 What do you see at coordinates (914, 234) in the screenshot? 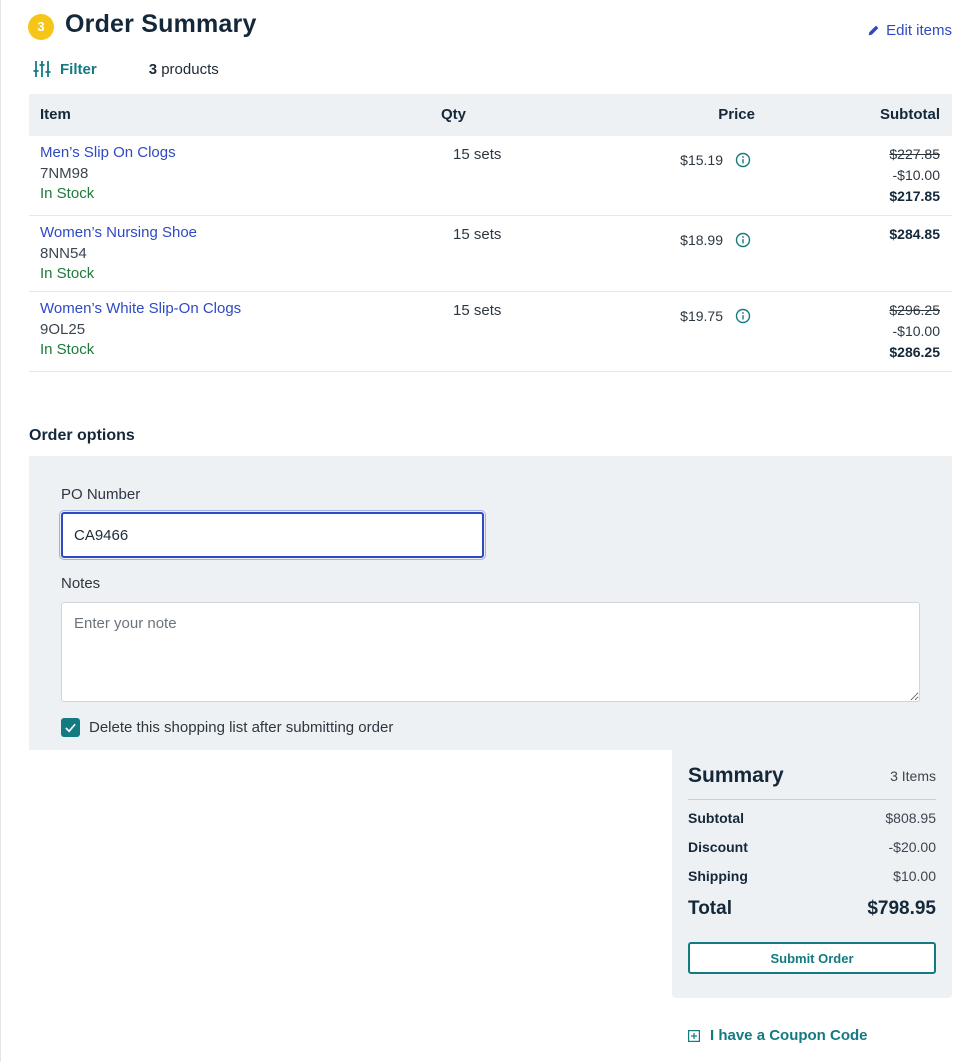
I see `line-subtotal: $284.85` at bounding box center [914, 234].